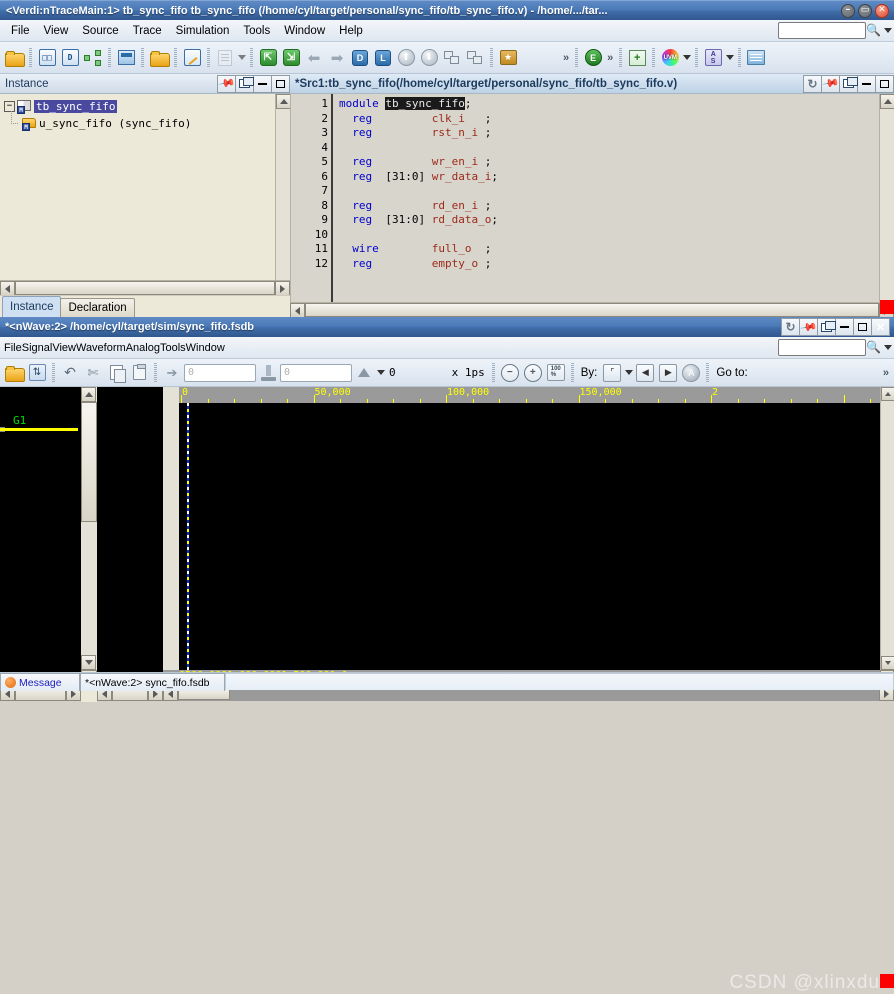 Image resolution: width=894 pixels, height=994 pixels. Describe the element at coordinates (147, 31) in the screenshot. I see `menu-trace: Trace` at that location.